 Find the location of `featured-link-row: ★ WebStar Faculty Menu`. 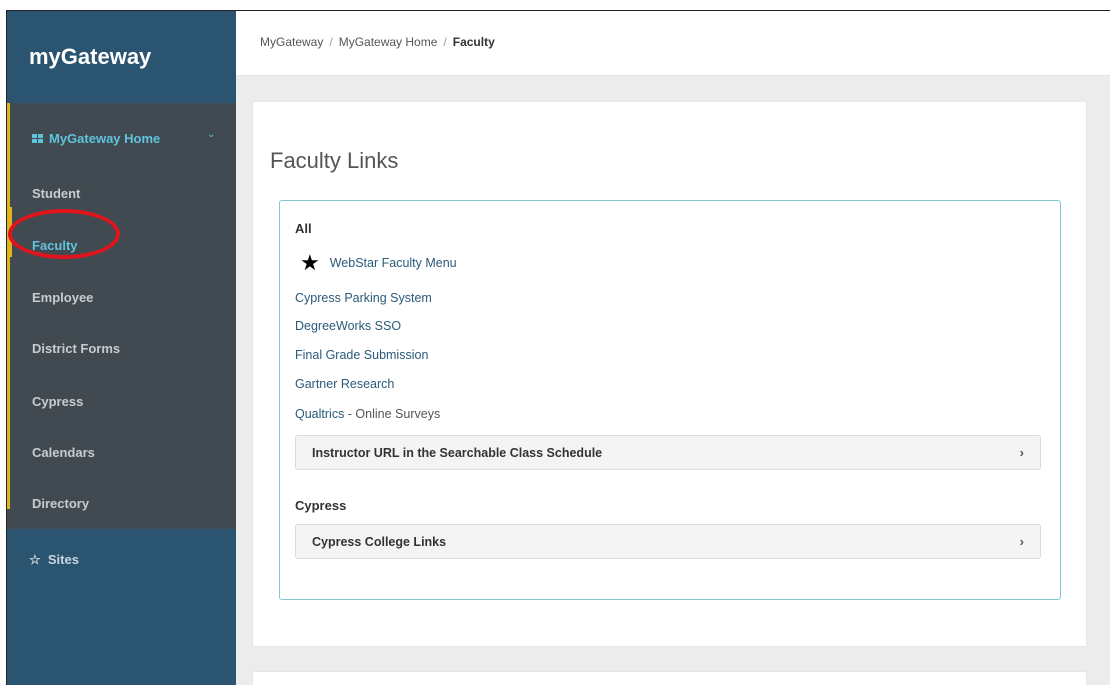

featured-link-row: ★ WebStar Faculty Menu is located at coordinates (378, 262).